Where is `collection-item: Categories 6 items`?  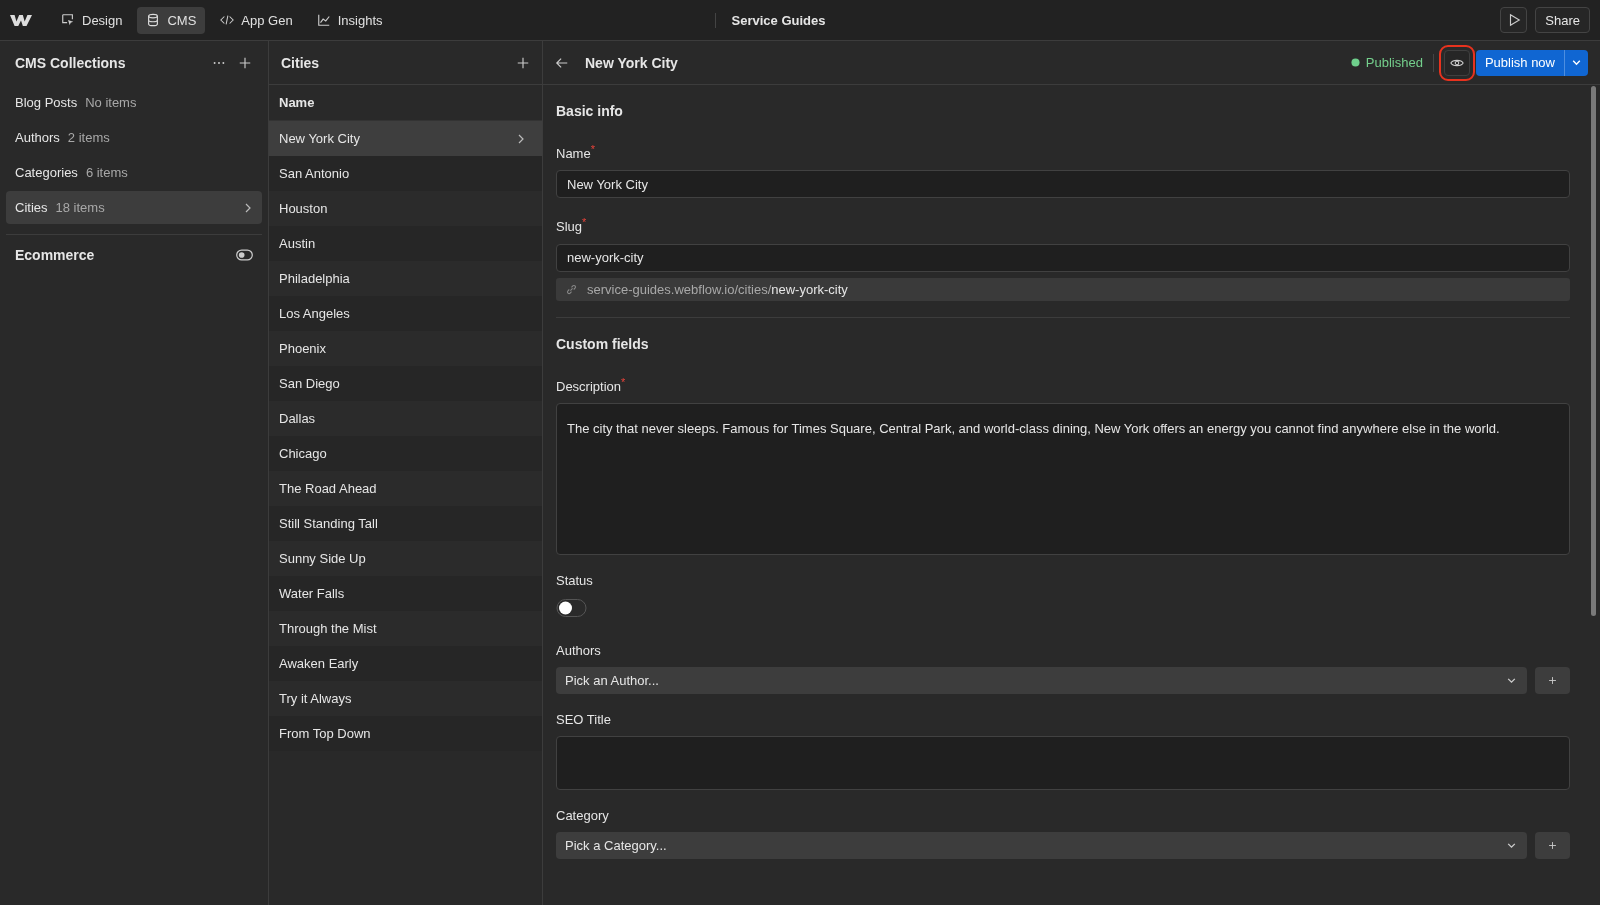
collection-item: Categories 6 items is located at coordinates (134, 172).